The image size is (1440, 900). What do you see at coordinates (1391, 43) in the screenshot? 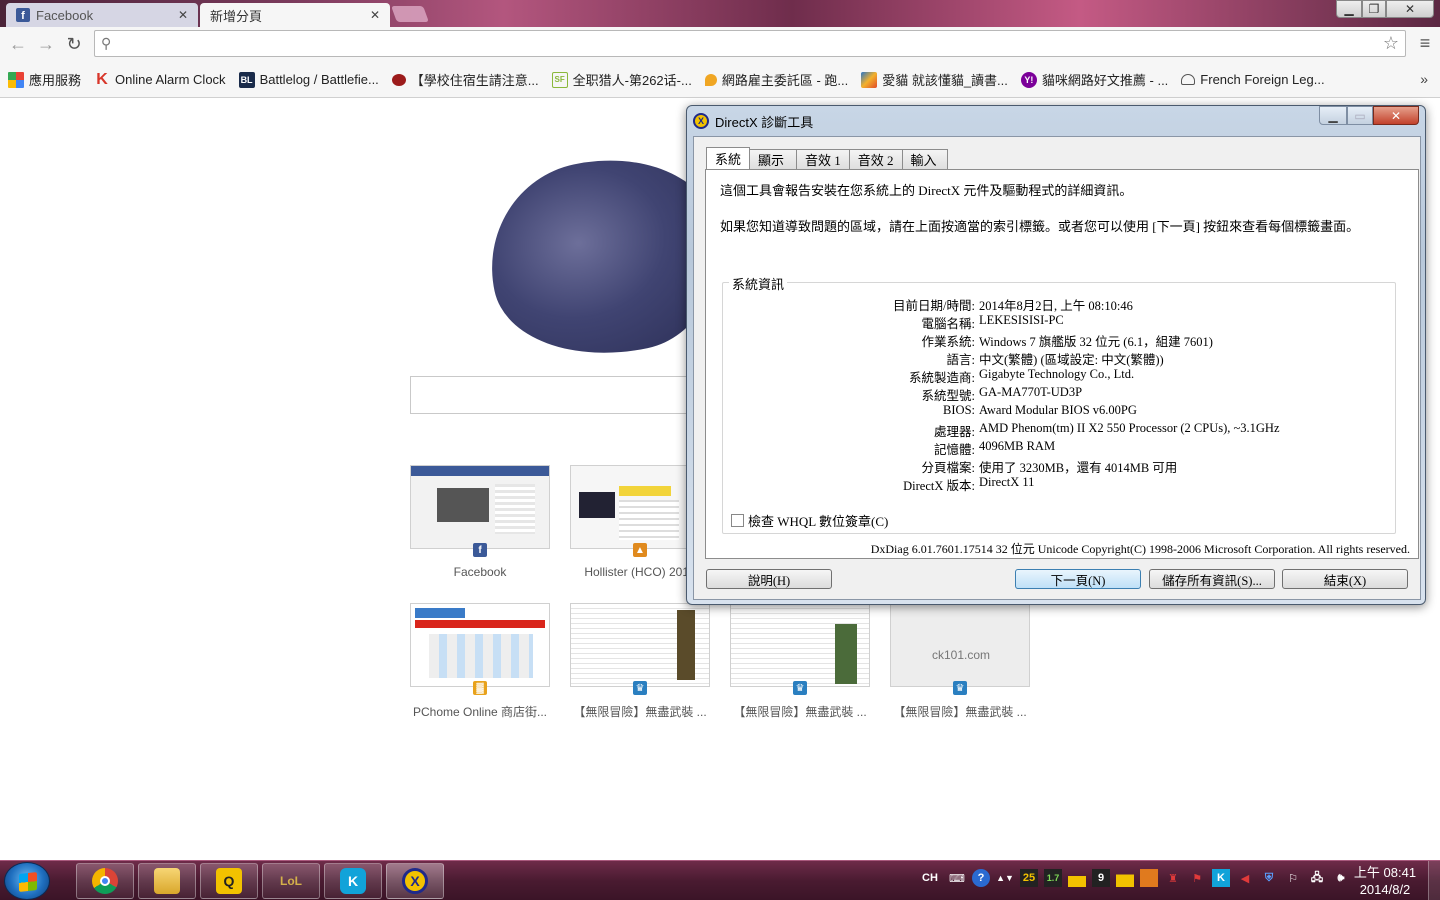
I see `bookmark-star-icon: ☆` at bounding box center [1391, 43].